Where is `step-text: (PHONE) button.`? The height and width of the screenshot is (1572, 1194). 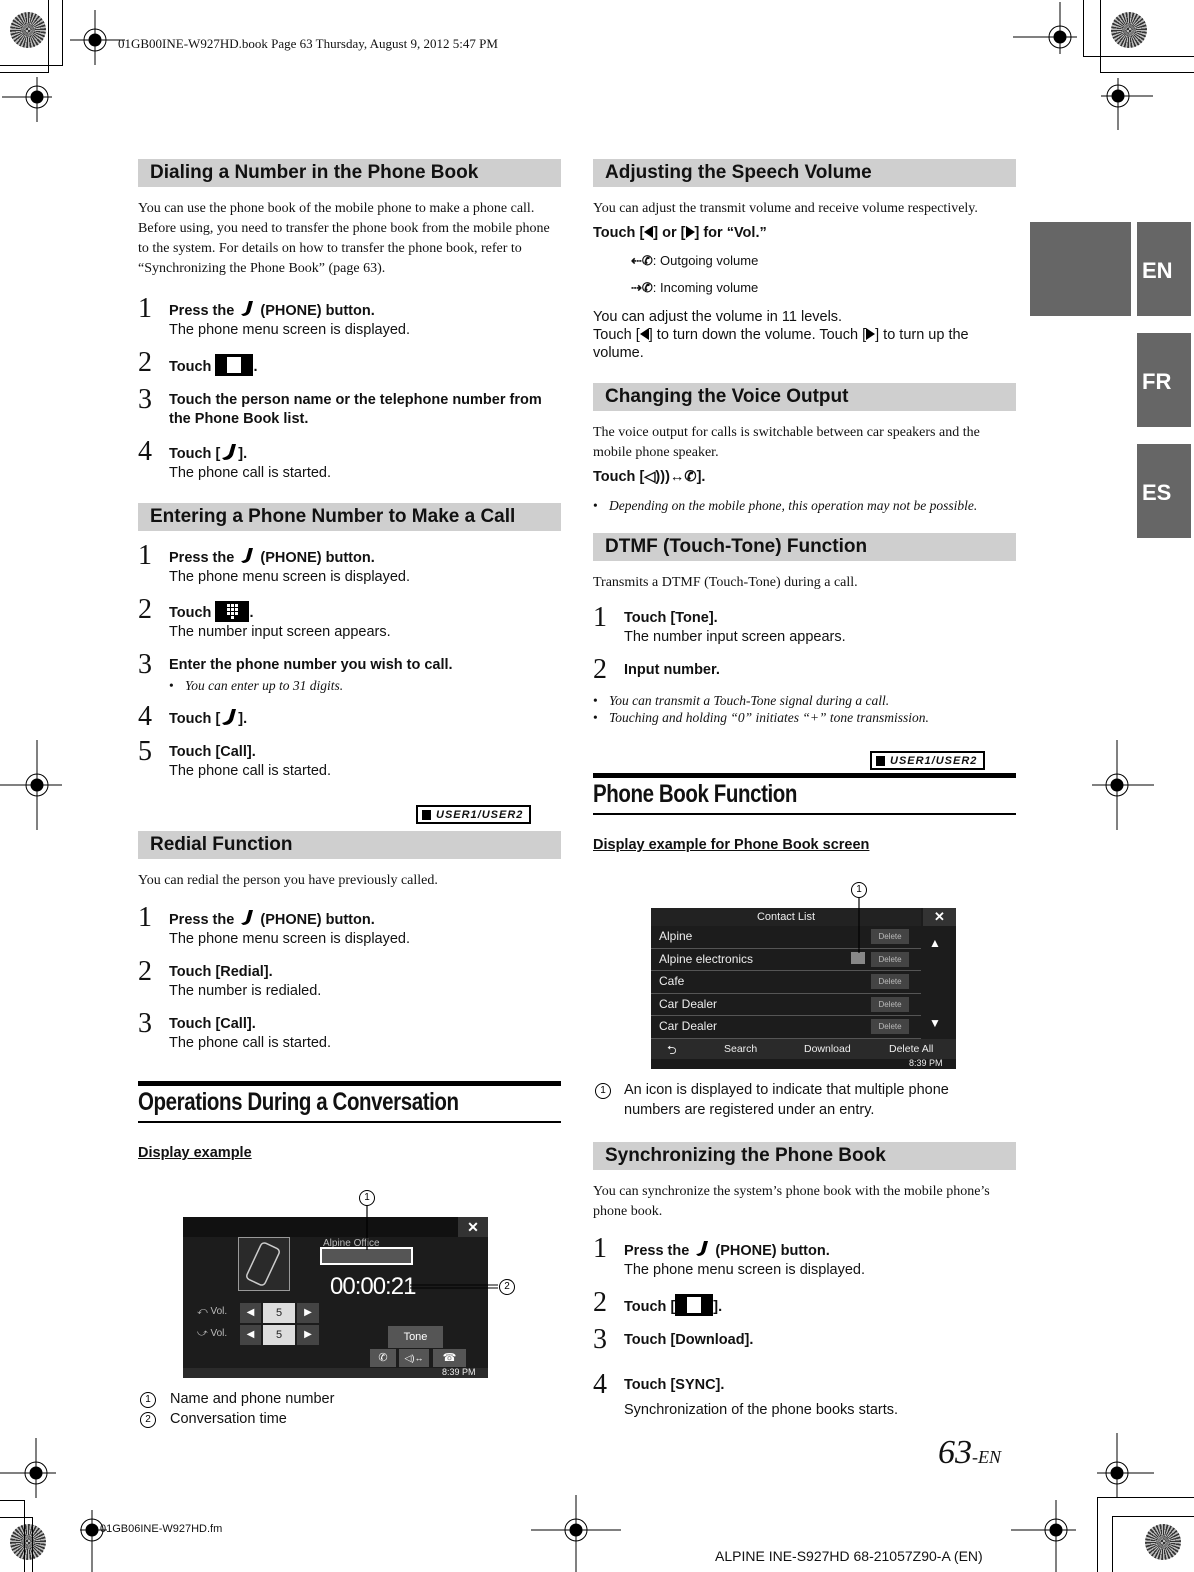 step-text: (PHONE) button. is located at coordinates (317, 311).